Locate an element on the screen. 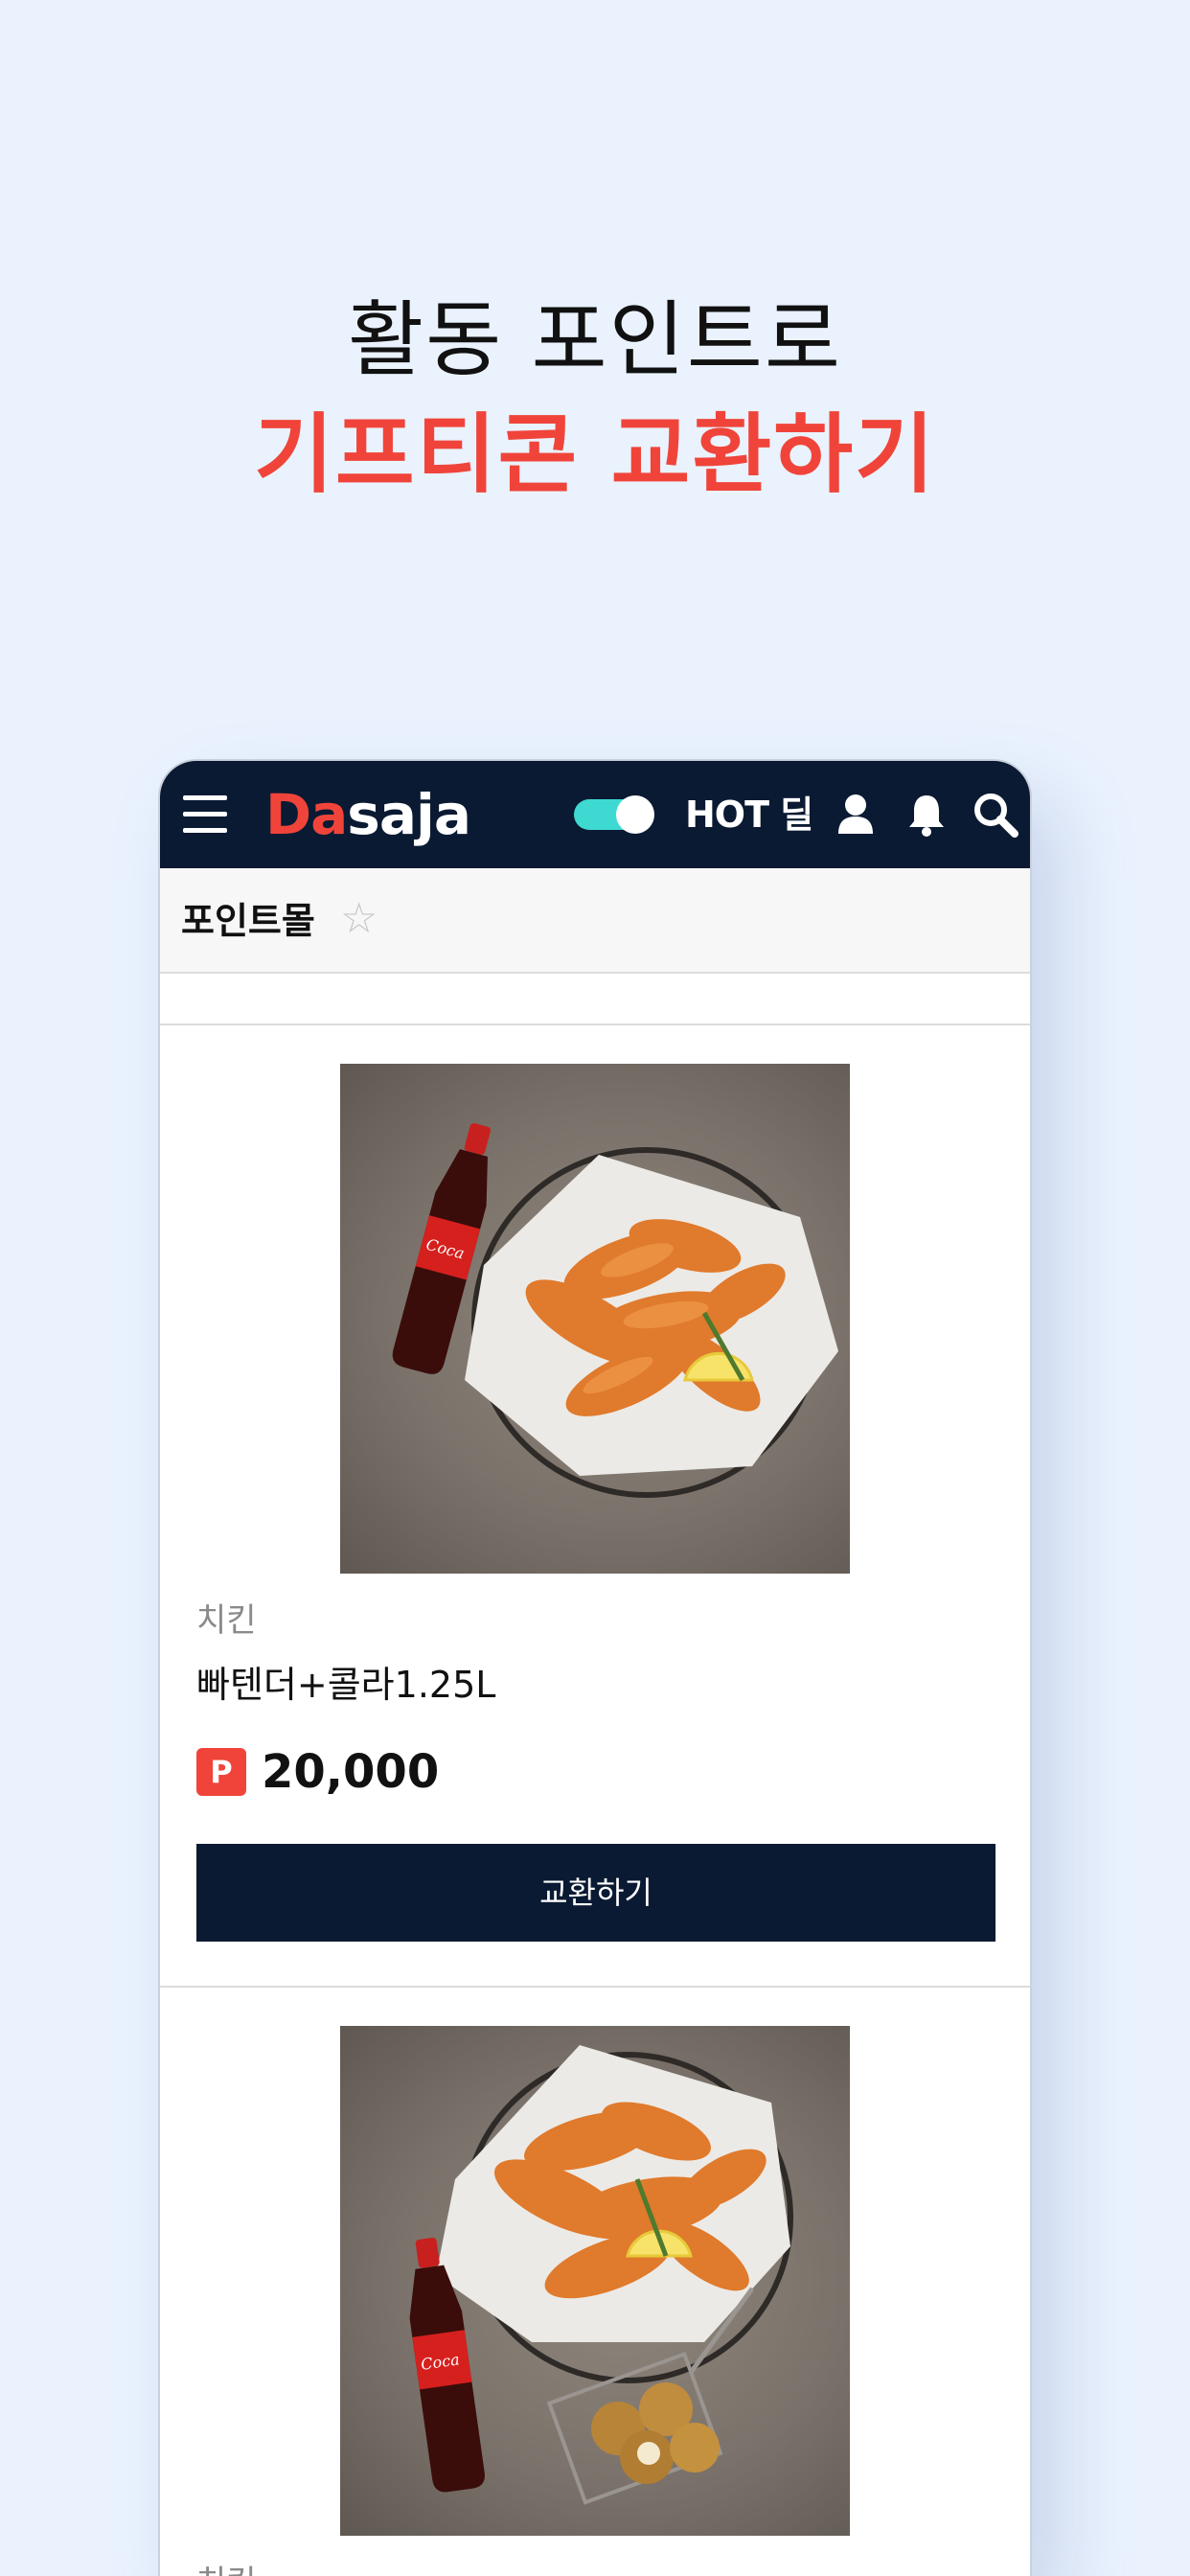 The width and height of the screenshot is (1190, 2576). headline-line-2: 기프티콘 교환하기 is located at coordinates (595, 454).